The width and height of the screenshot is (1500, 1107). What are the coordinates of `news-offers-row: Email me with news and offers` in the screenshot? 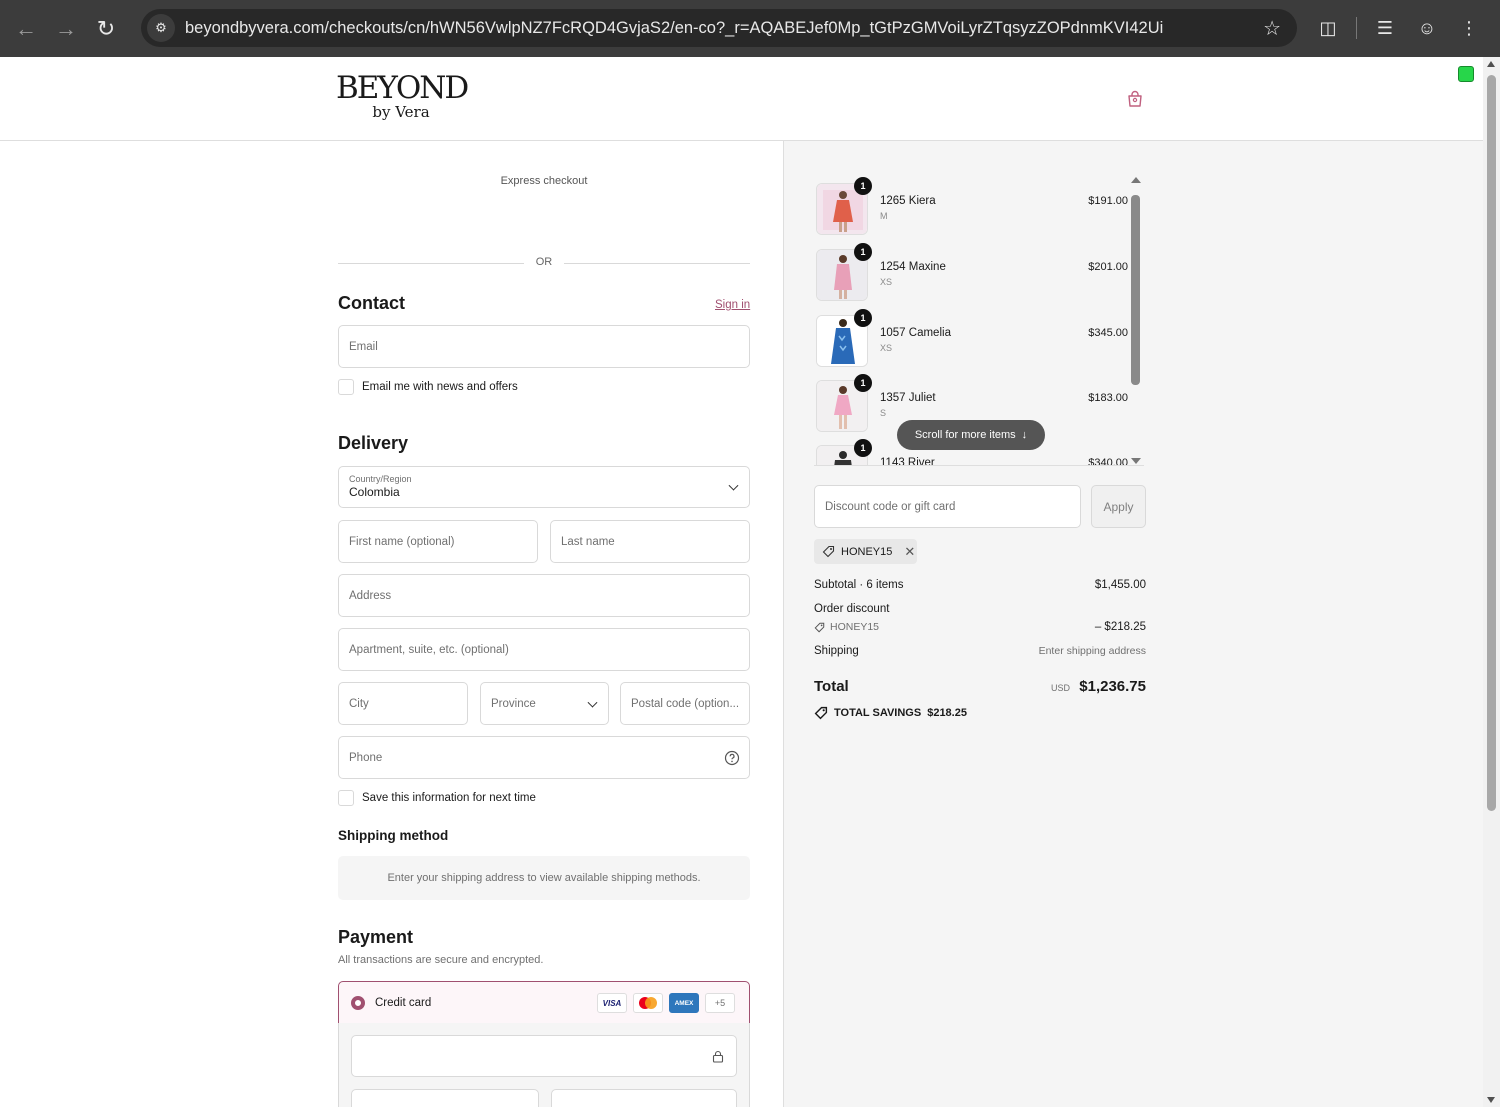 It's located at (428, 387).